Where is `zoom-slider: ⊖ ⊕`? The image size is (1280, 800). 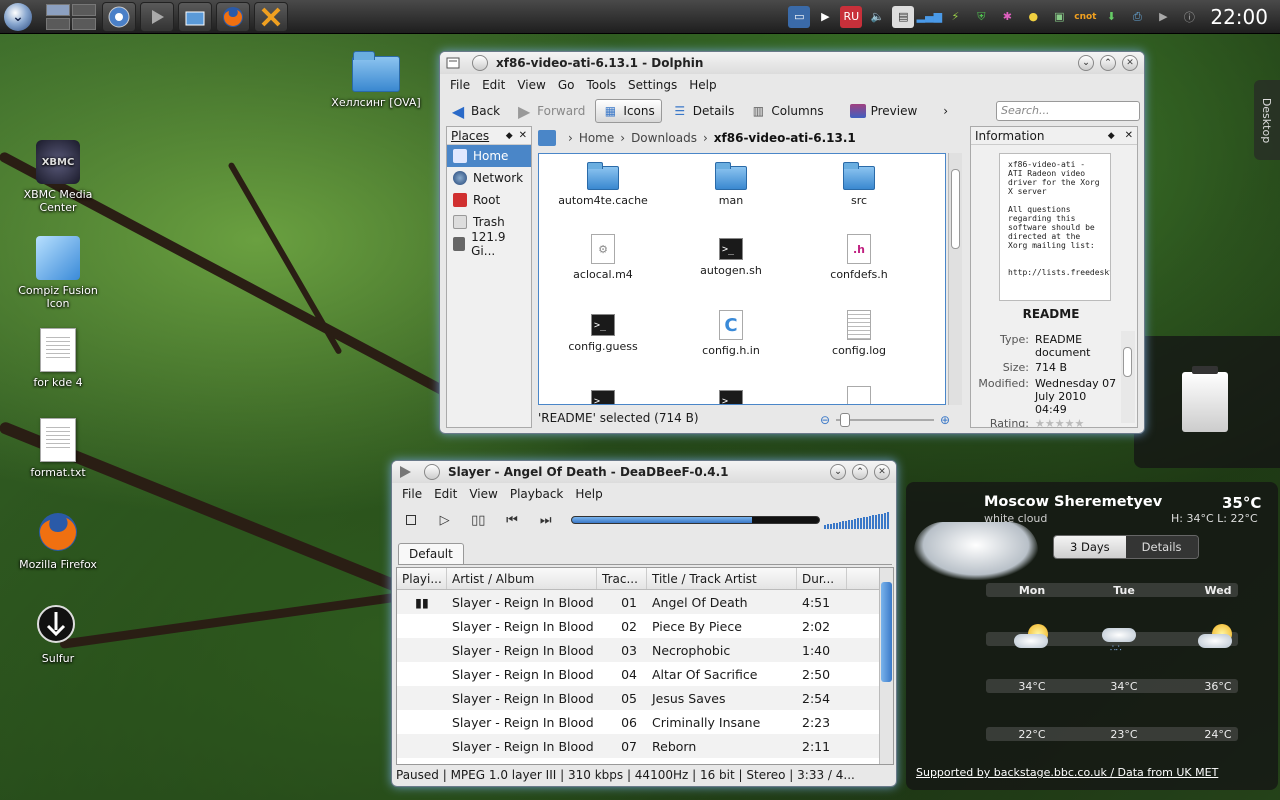 zoom-slider: ⊖ ⊕ is located at coordinates (885, 420).